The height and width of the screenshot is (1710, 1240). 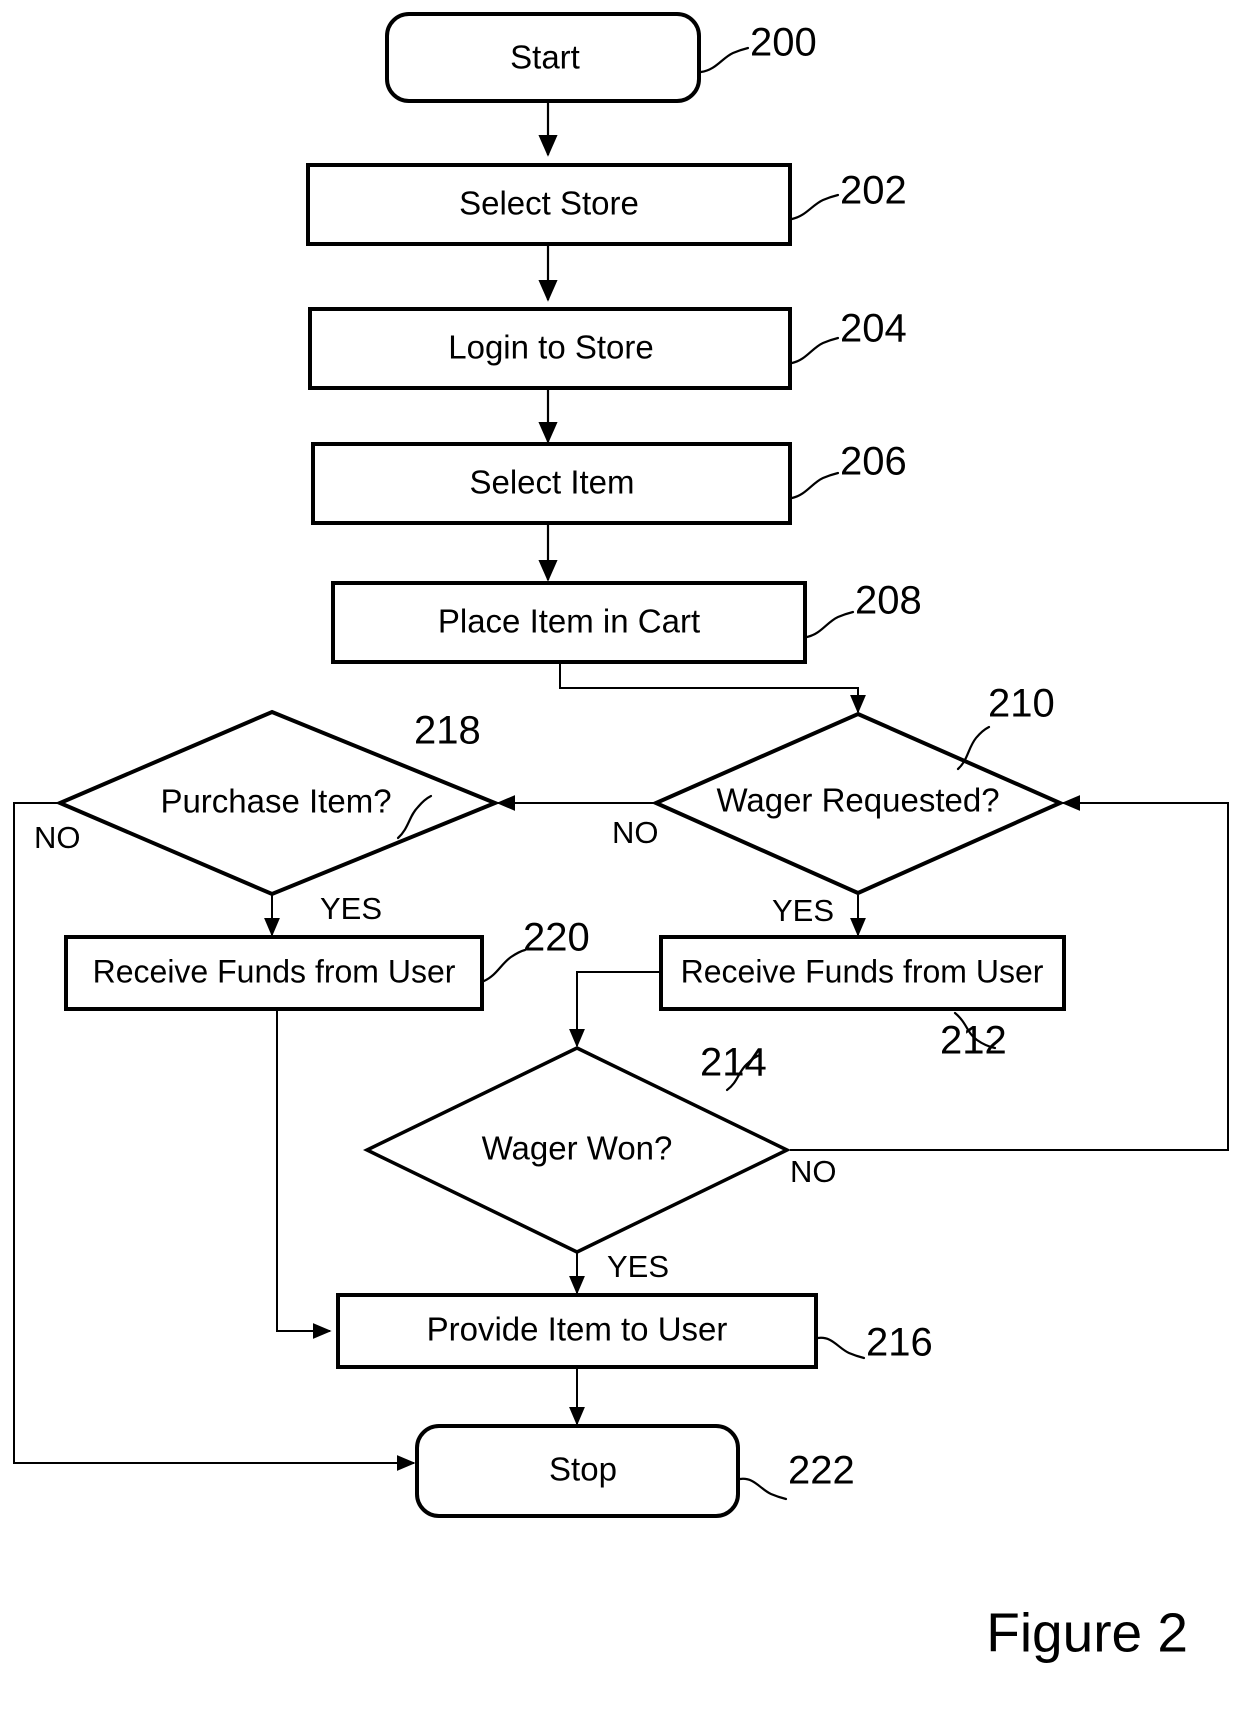 I want to click on branch-label-wager-won-yes: YES, so click(x=638, y=1266).